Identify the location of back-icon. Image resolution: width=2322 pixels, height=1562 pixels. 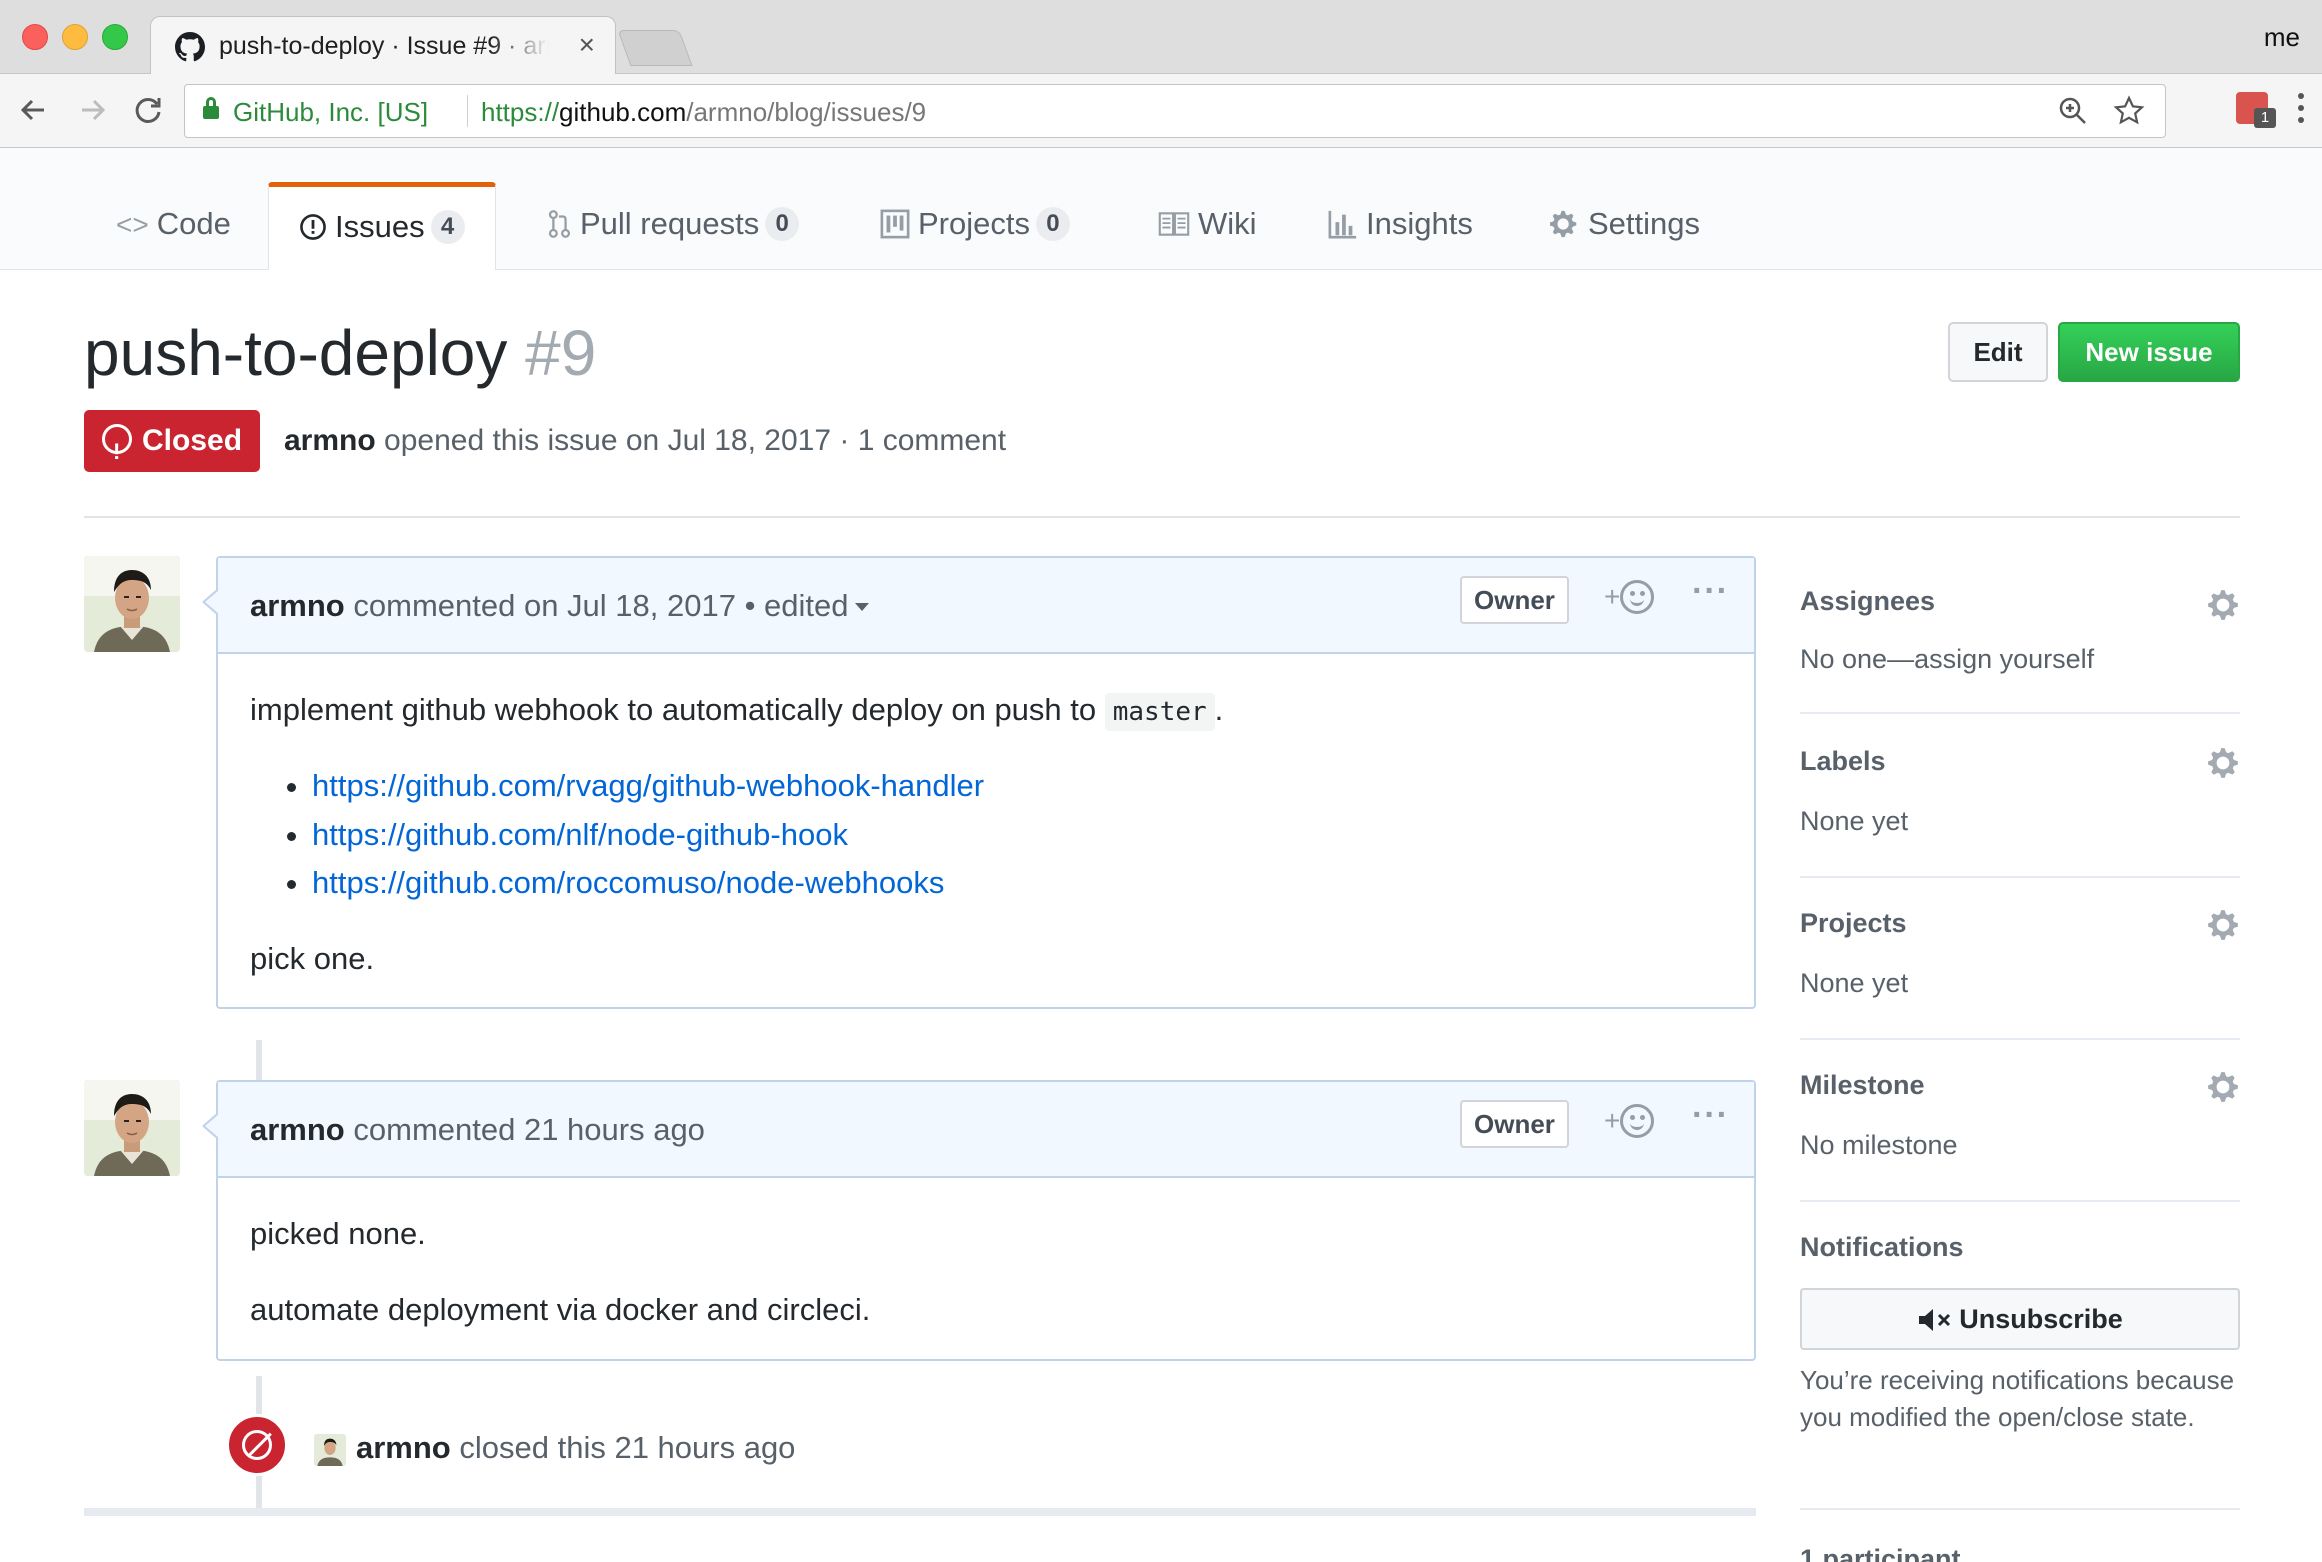
(34, 110).